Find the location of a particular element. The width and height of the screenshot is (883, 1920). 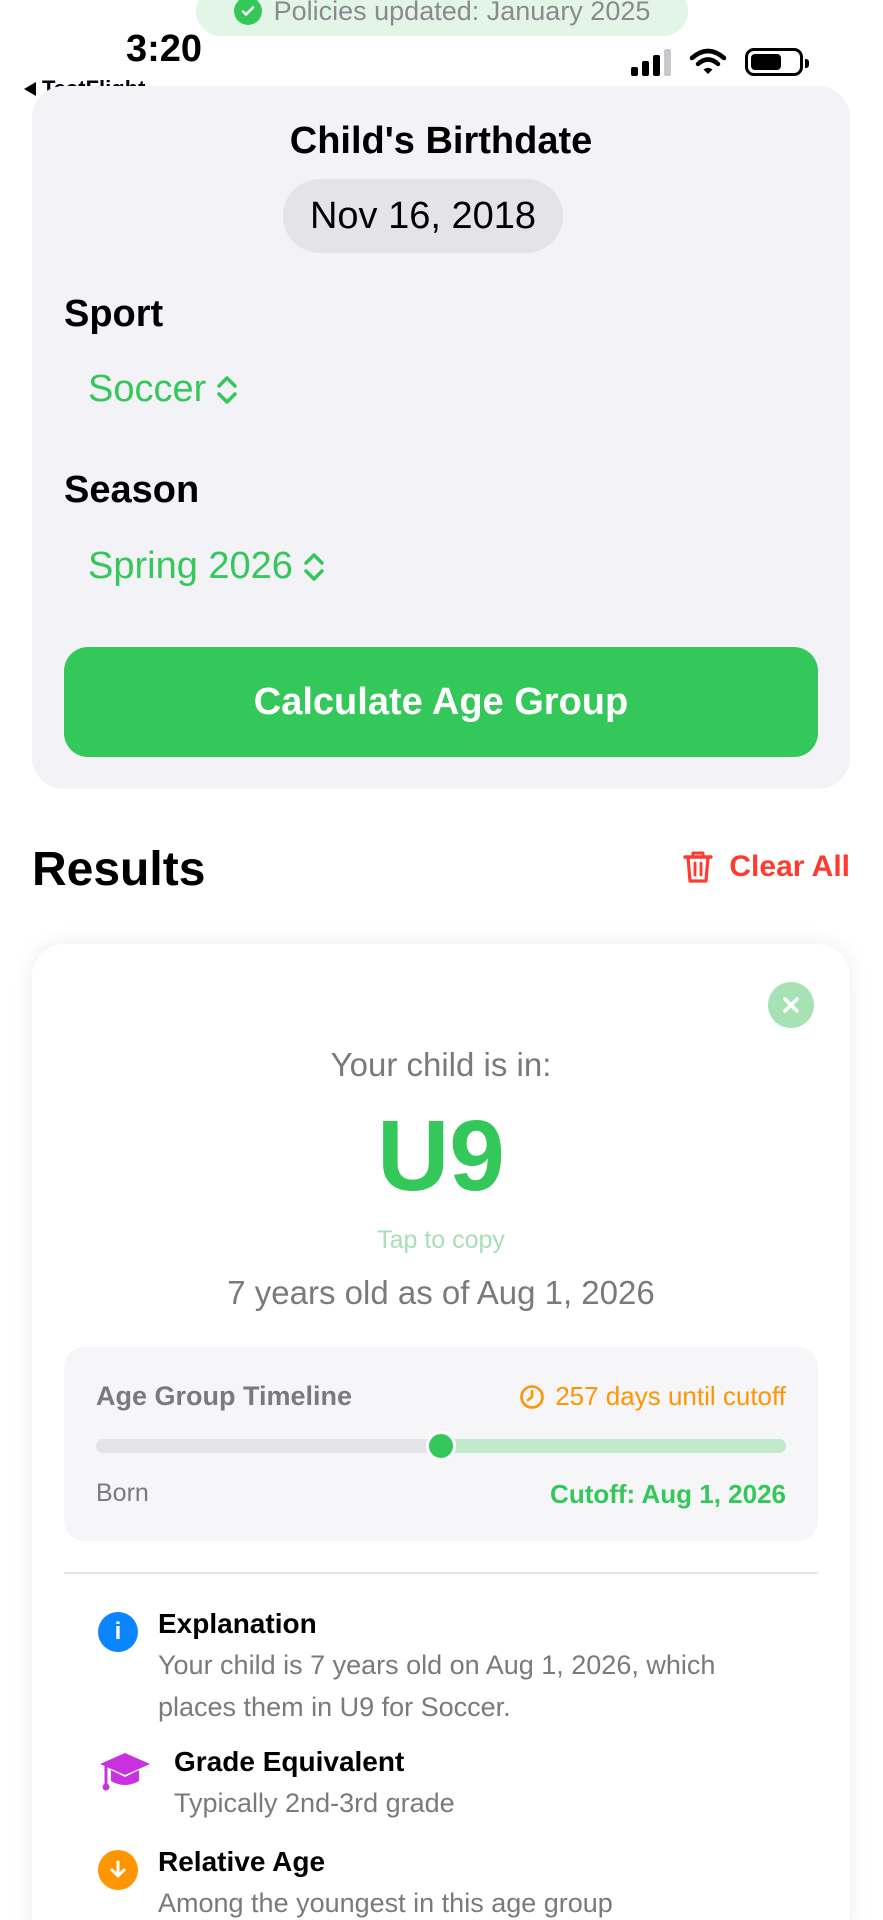

sport-picker-value: Soccer is located at coordinates (147, 389).